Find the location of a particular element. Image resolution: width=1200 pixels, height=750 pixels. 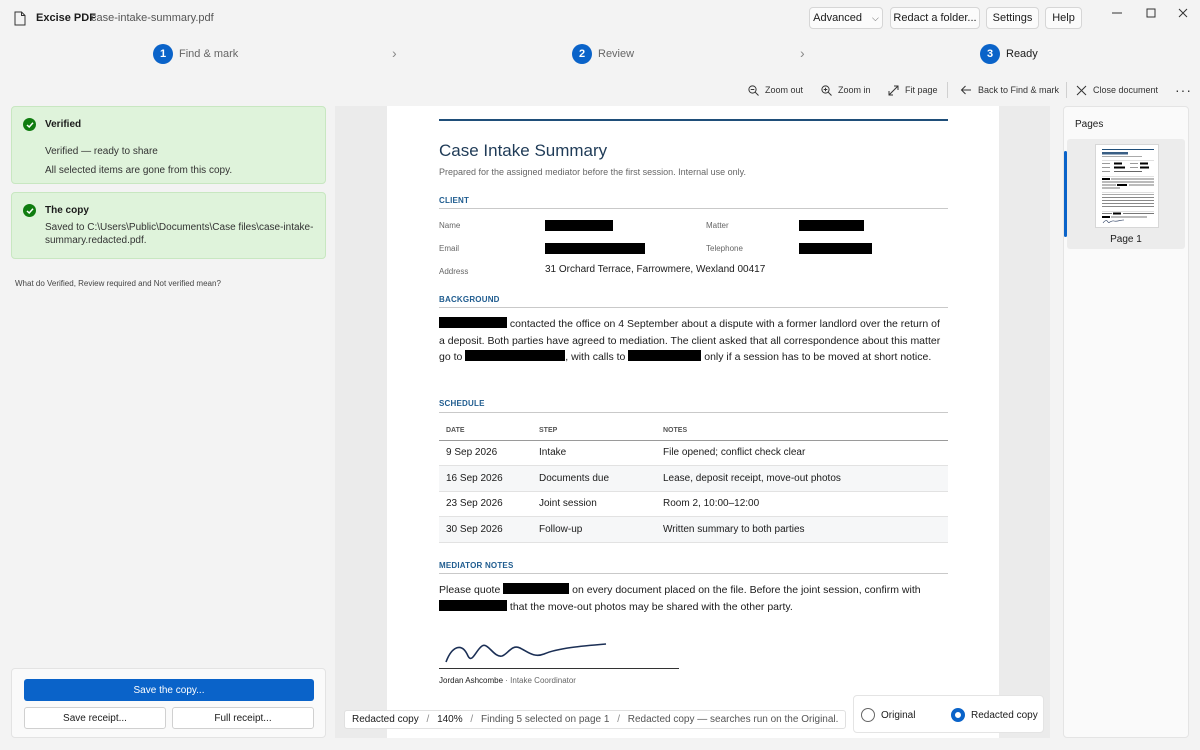

chevron-down-icon: ⌵ is located at coordinates (875, 17).